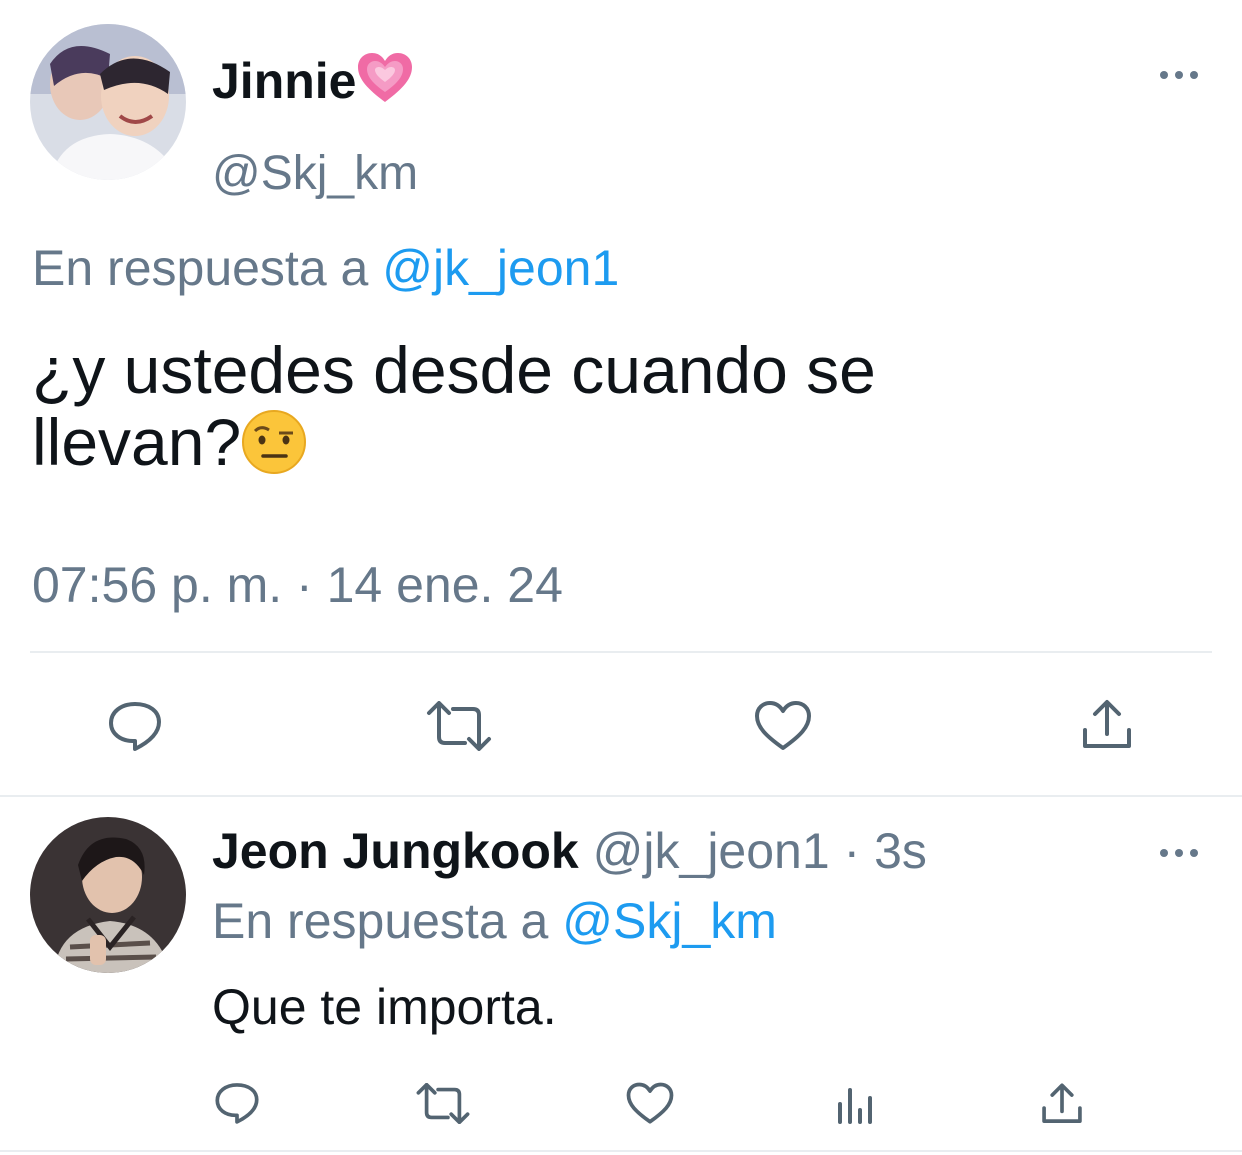 The height and width of the screenshot is (1155, 1242). Describe the element at coordinates (621, 1151) in the screenshot. I see `divider-bottom` at that location.